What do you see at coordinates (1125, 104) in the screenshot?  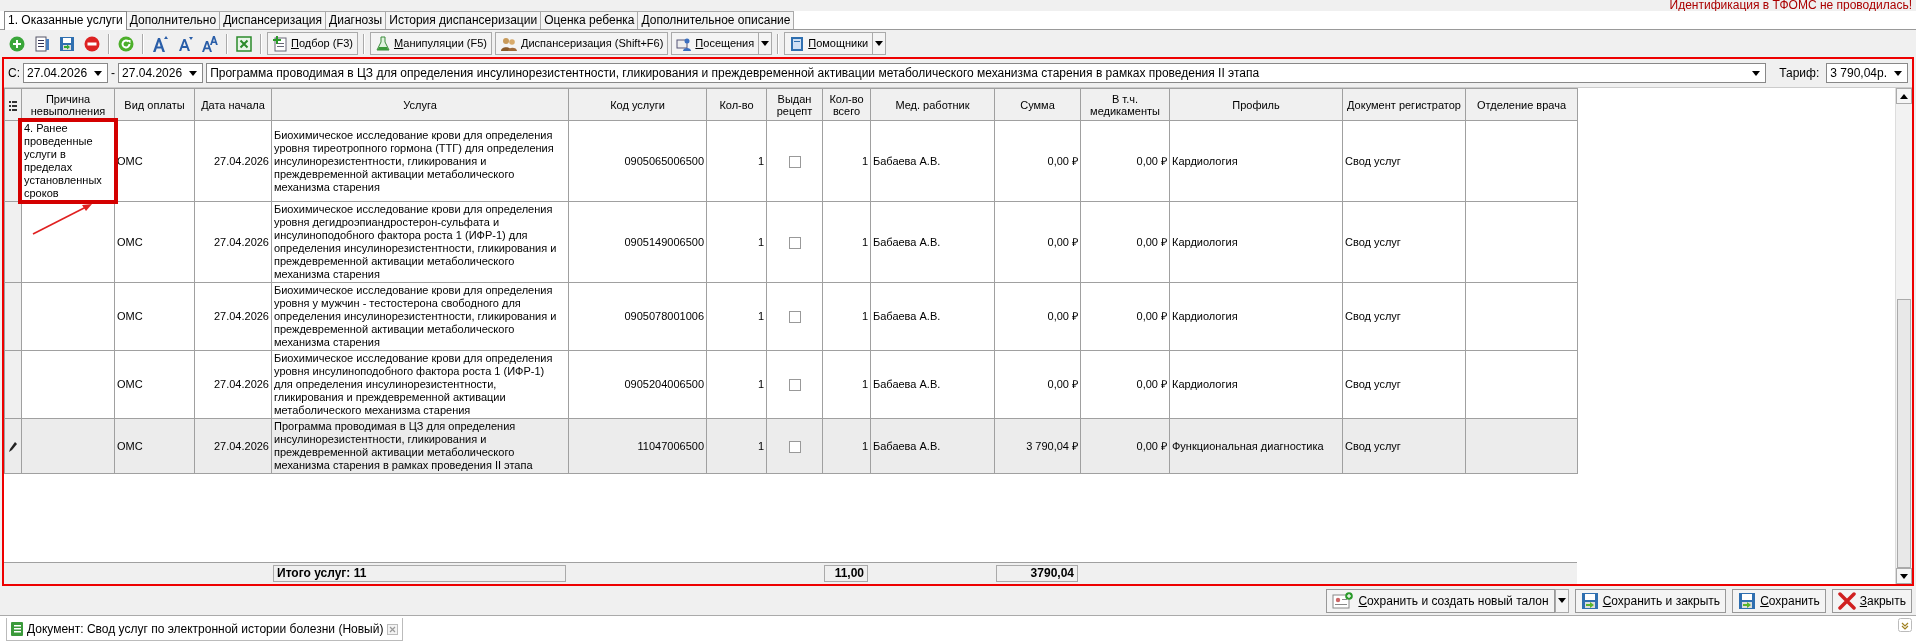 I see `column-header: В т.ч. медикаменты` at bounding box center [1125, 104].